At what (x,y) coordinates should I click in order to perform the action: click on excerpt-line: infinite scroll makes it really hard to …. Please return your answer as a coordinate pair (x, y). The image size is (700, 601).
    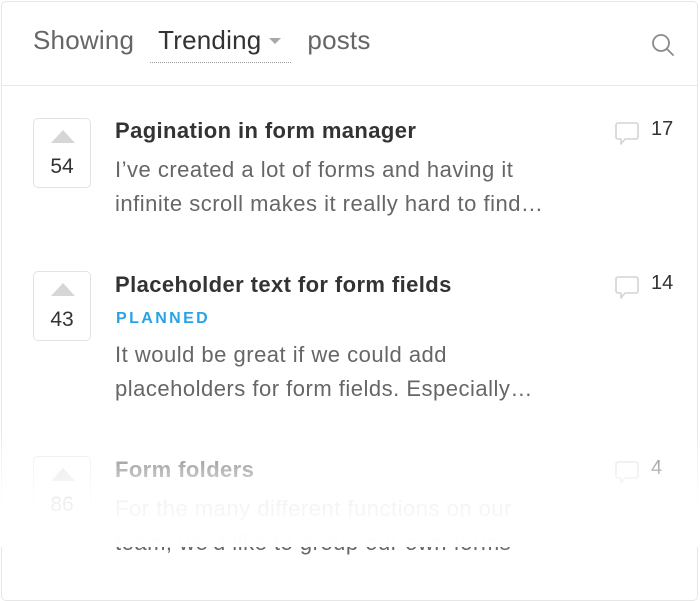
    Looking at the image, I should click on (329, 203).